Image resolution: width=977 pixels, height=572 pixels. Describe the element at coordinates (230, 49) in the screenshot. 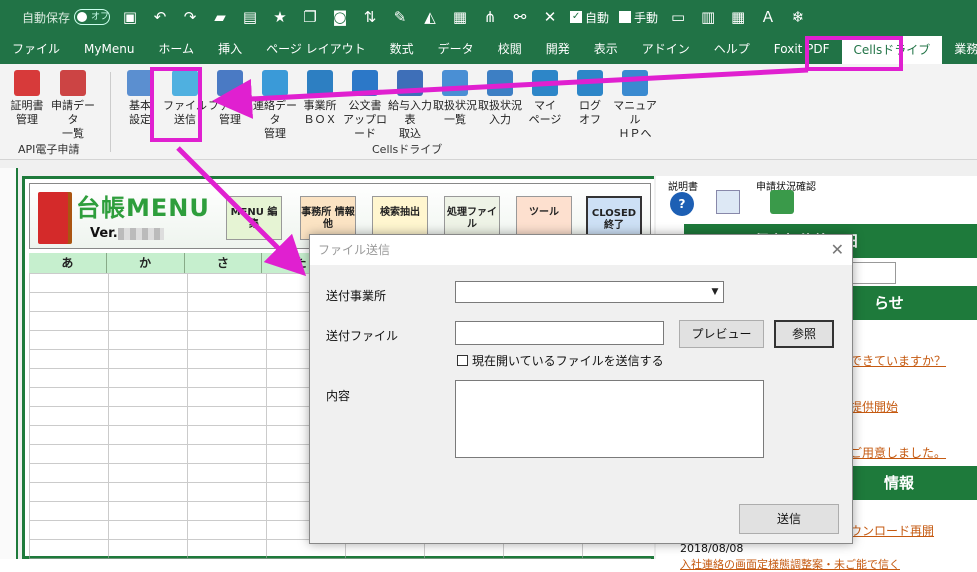

I see `tab-3: 挿入` at that location.